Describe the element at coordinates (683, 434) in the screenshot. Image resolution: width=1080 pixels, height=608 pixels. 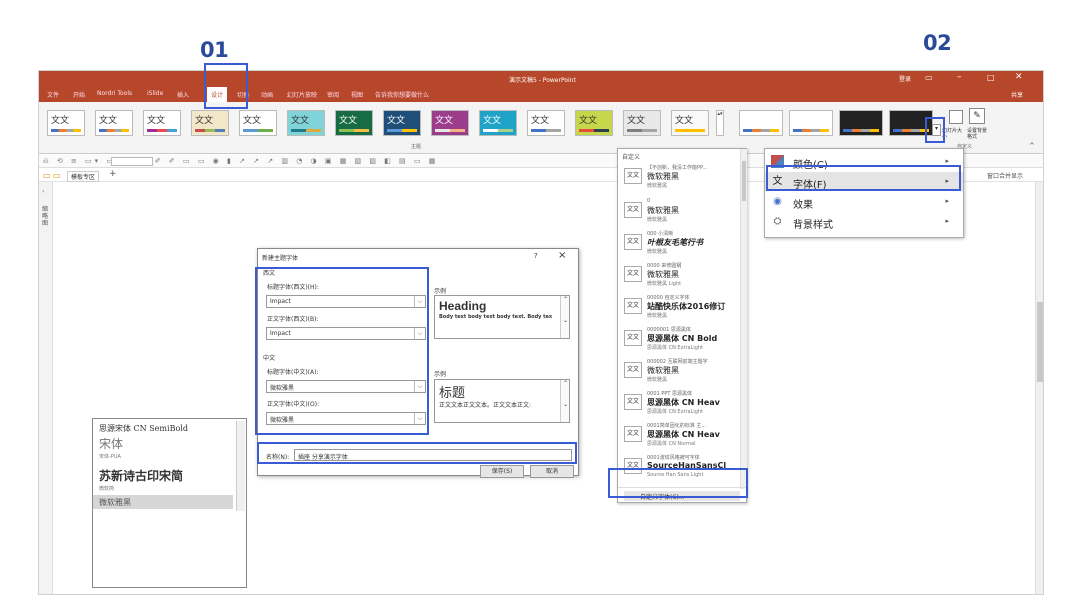
I see `font-theme-main: 思源黑体 CN Heav` at that location.